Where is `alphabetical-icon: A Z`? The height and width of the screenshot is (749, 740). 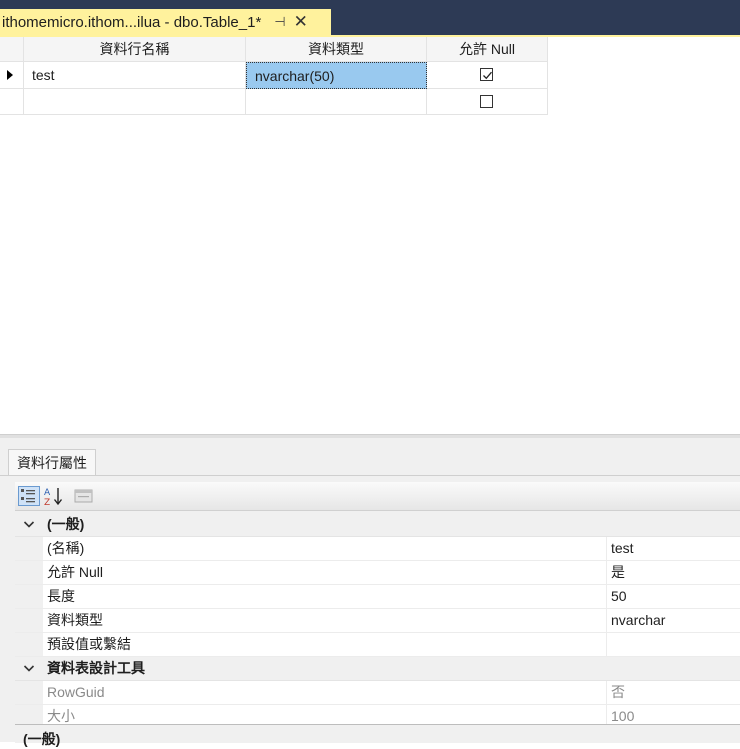
alphabetical-icon: A Z is located at coordinates (53, 498).